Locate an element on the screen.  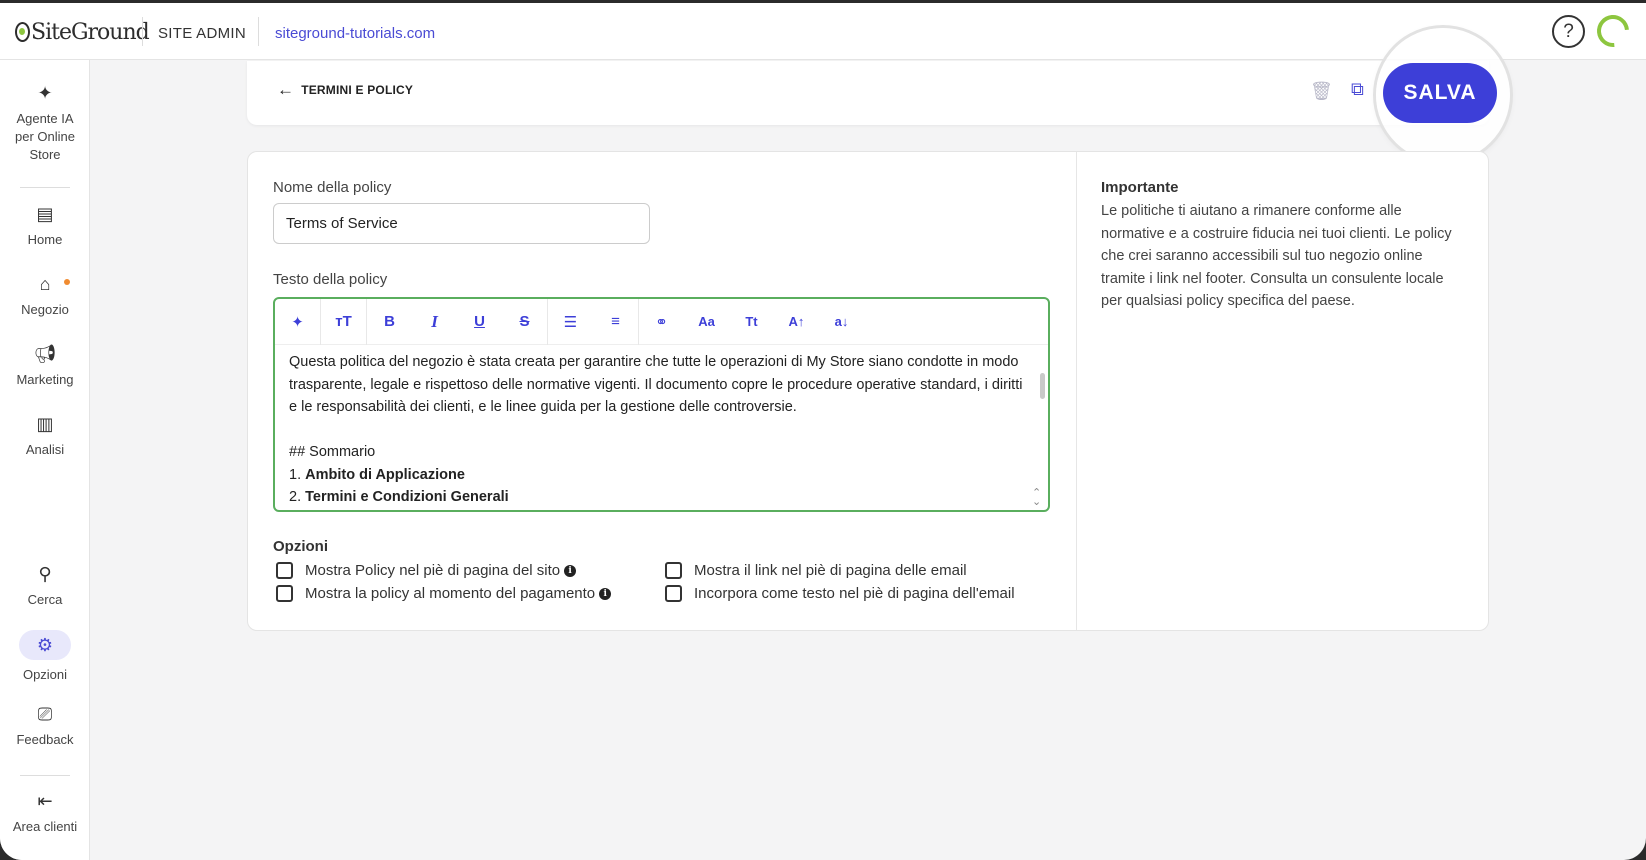
column-divider is located at coordinates (1076, 391).